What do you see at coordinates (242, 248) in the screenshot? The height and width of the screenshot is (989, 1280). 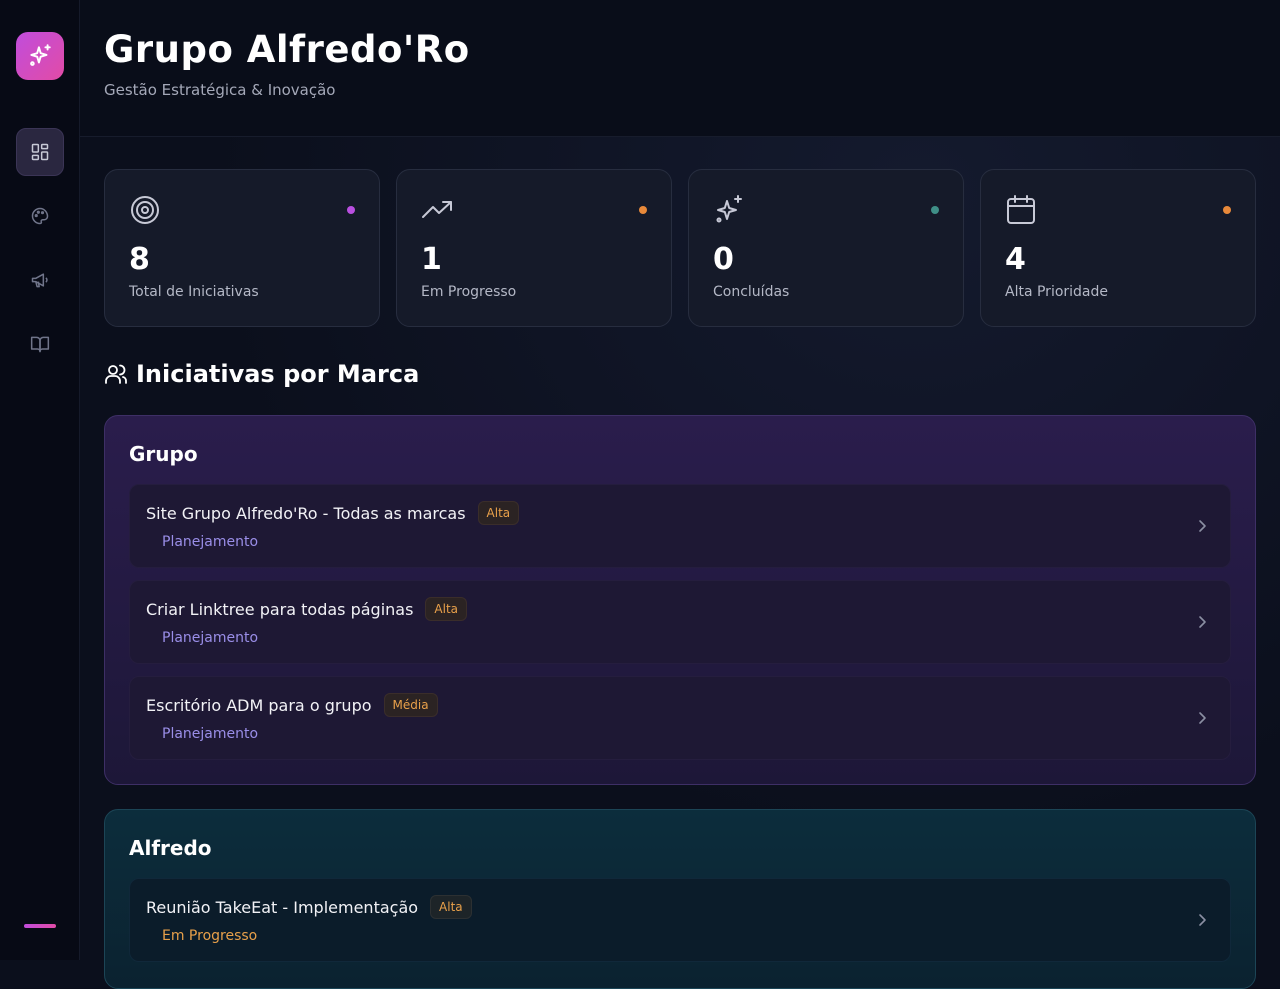 I see `stat-card-total: 8 Total de Iniciativas` at bounding box center [242, 248].